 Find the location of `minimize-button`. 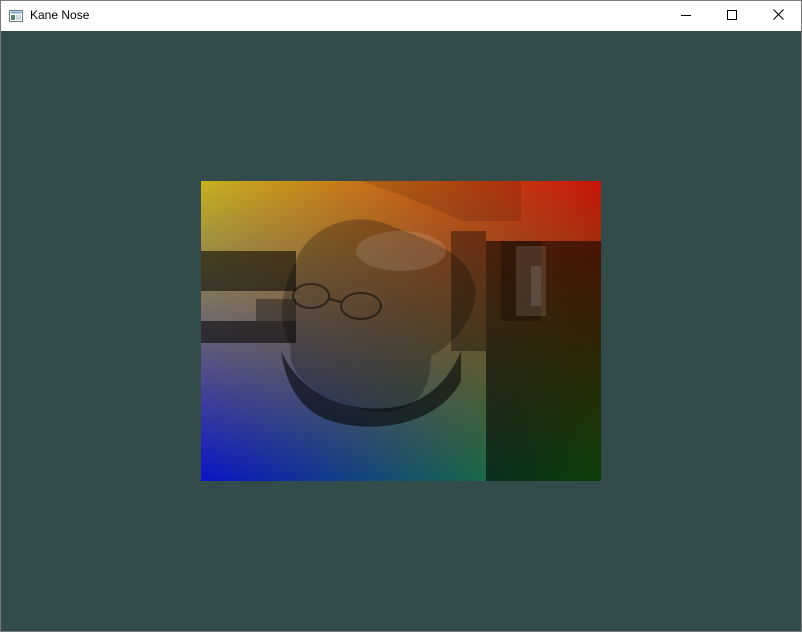

minimize-button is located at coordinates (686, 16).